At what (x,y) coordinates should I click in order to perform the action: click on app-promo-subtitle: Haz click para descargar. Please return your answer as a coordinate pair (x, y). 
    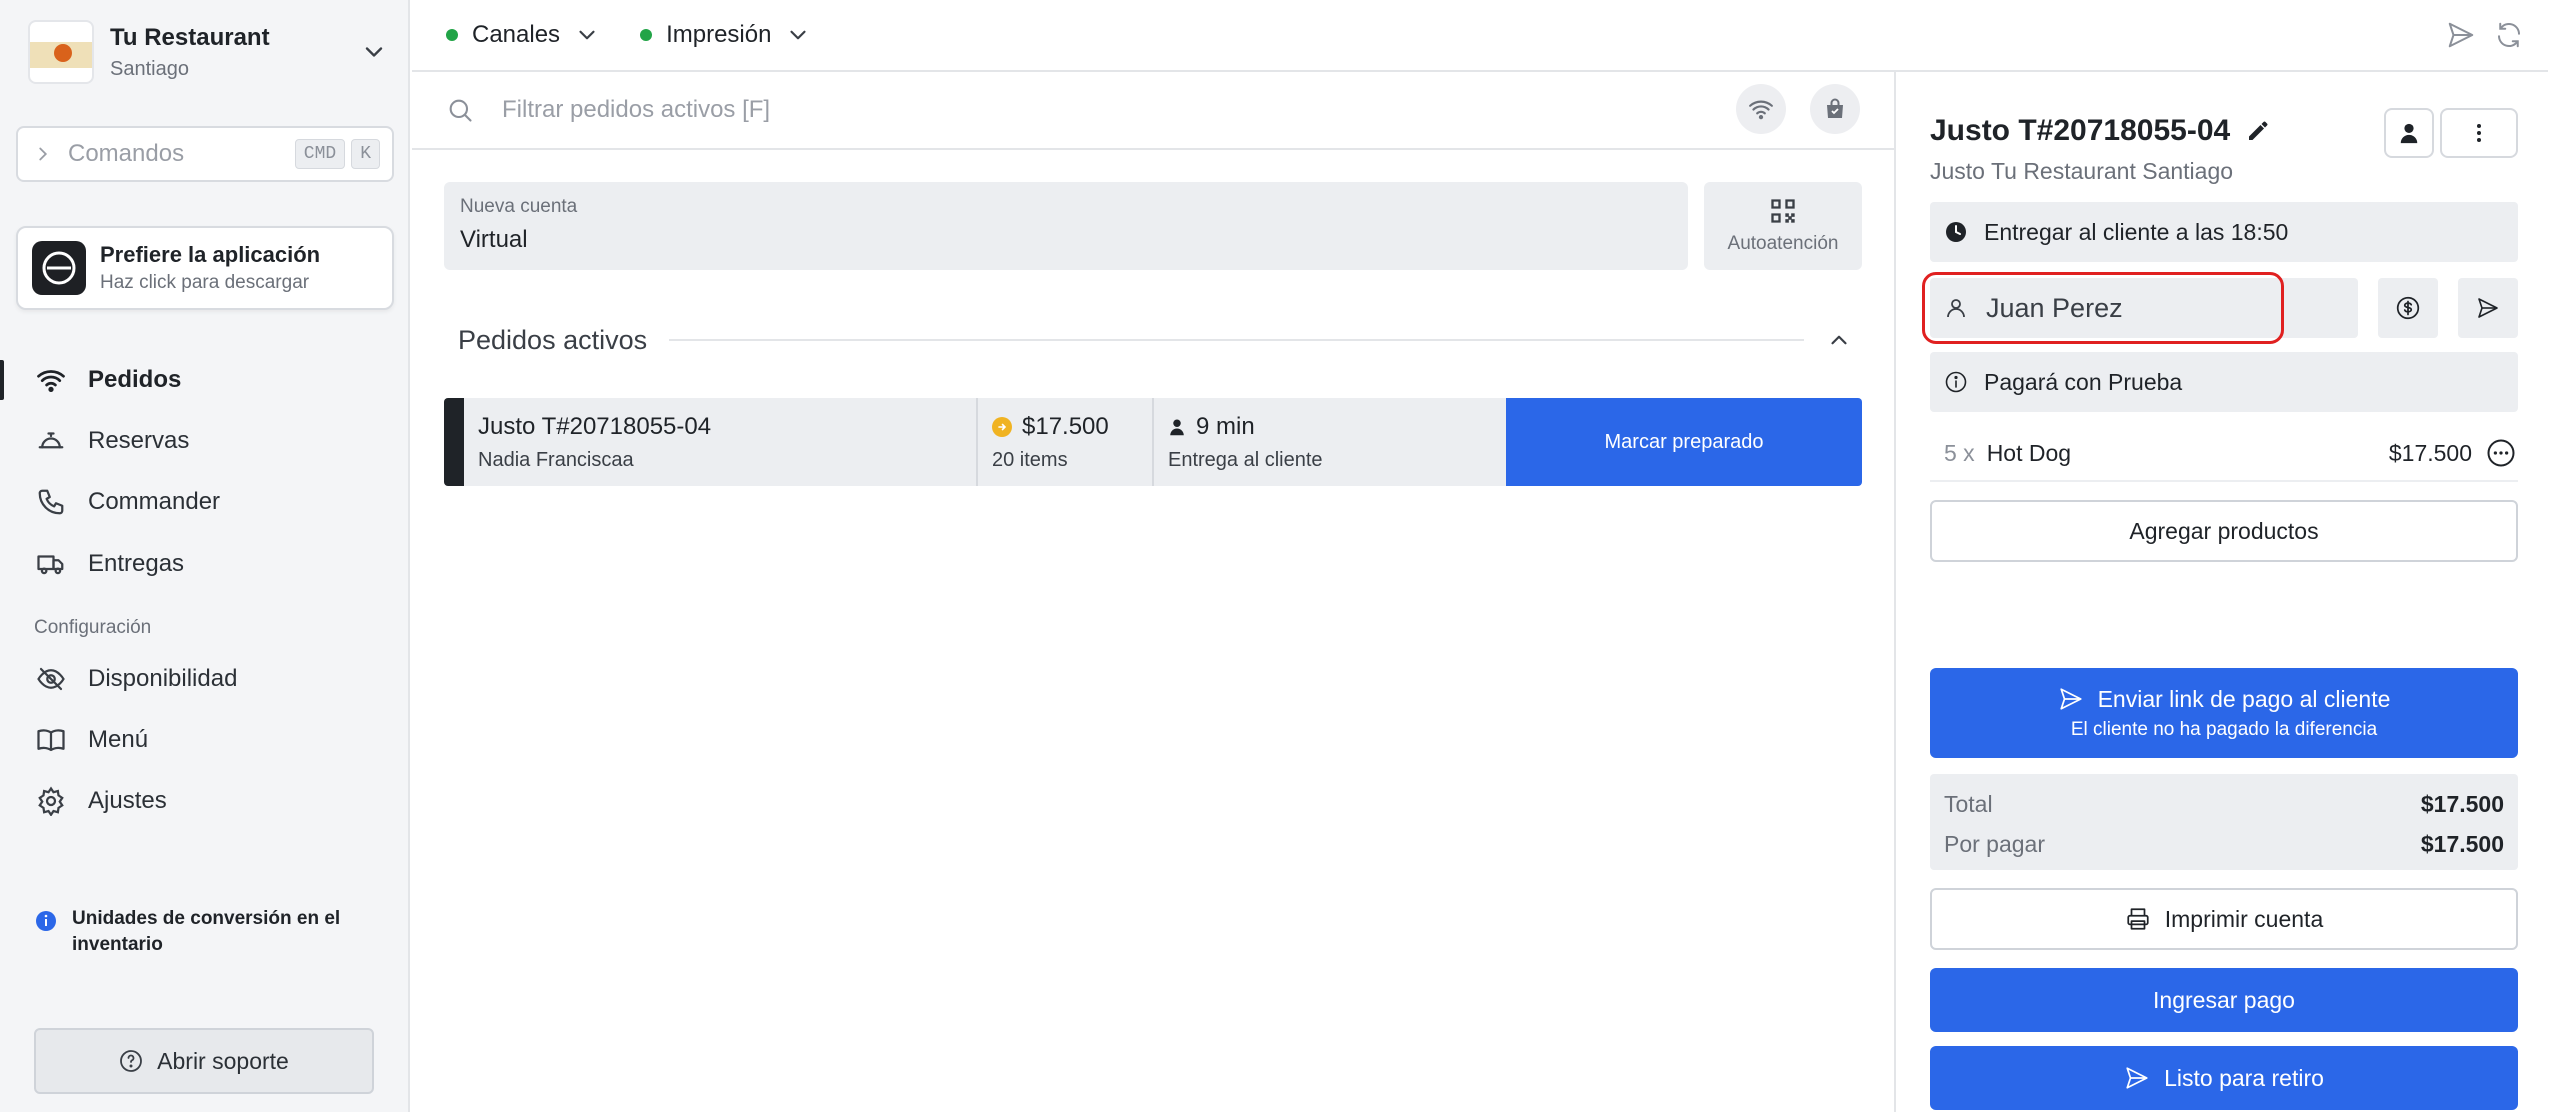
    Looking at the image, I should click on (205, 282).